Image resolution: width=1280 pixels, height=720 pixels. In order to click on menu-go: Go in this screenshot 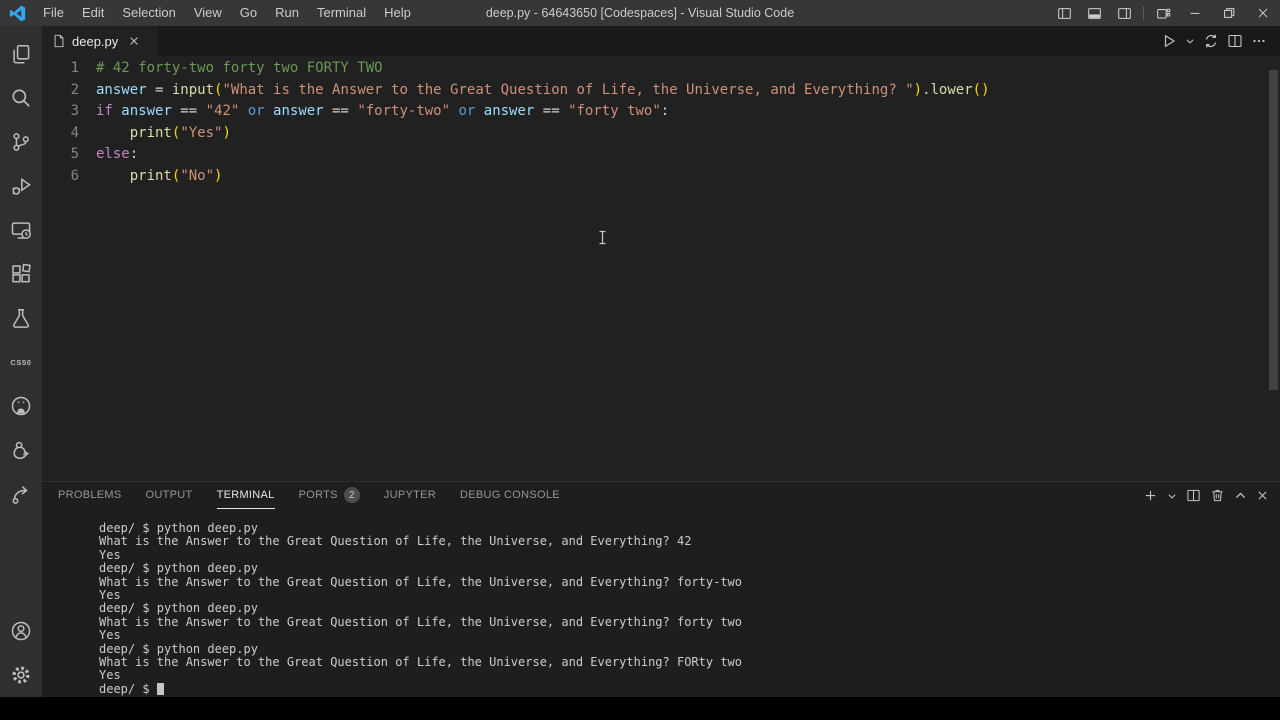, I will do `click(248, 13)`.